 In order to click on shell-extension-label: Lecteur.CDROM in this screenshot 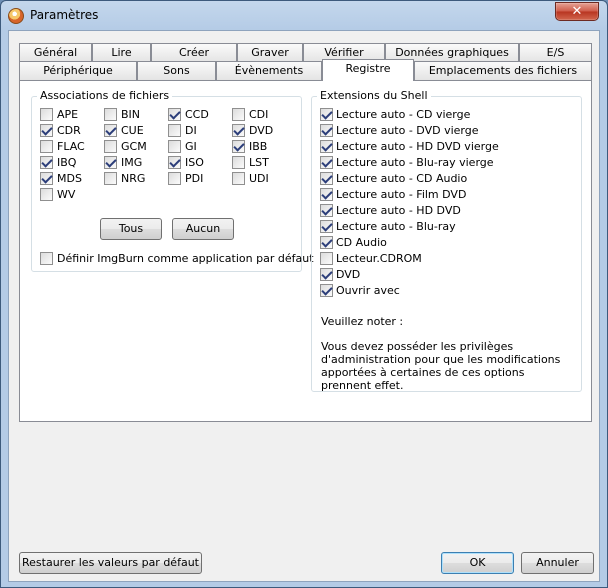, I will do `click(379, 258)`.